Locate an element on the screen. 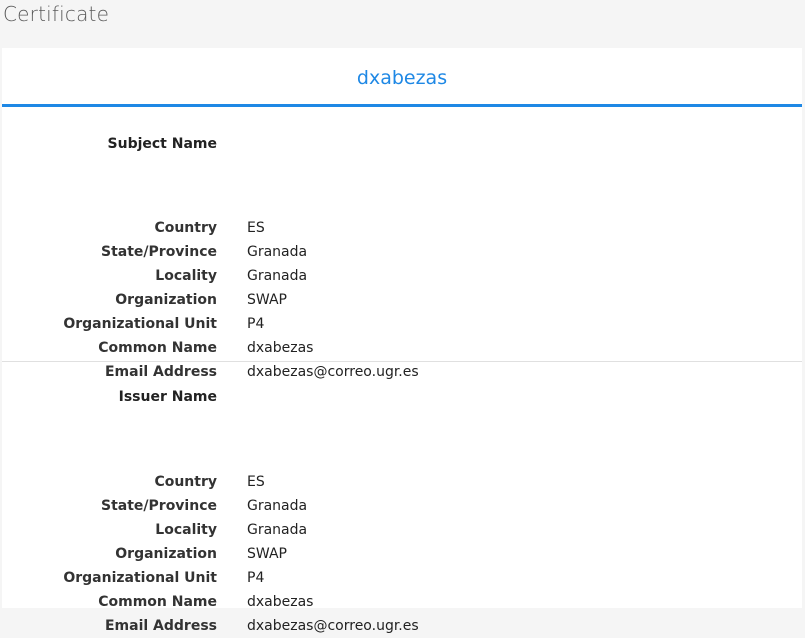  issuer-common-name-value: dxabezas is located at coordinates (280, 602).